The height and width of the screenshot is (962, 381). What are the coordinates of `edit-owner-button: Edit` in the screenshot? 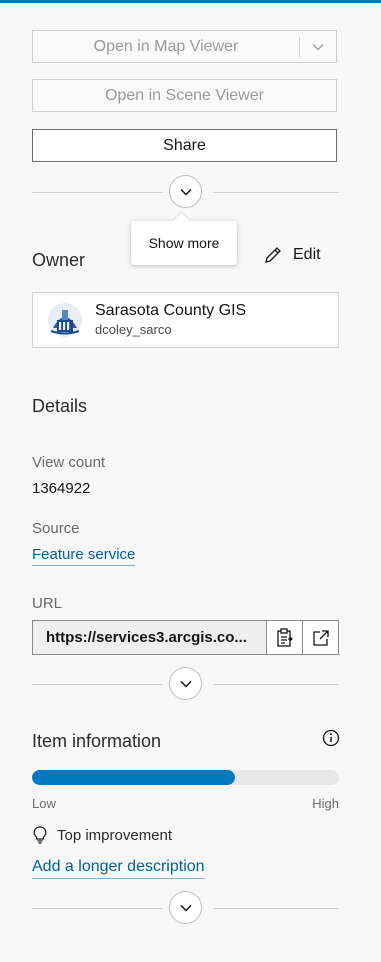 It's located at (292, 255).